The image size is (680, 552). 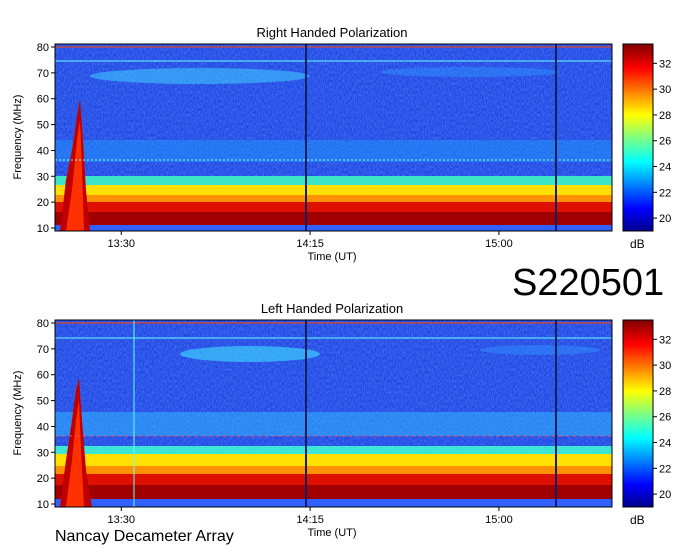 What do you see at coordinates (588, 283) in the screenshot?
I see `event-id: S220501` at bounding box center [588, 283].